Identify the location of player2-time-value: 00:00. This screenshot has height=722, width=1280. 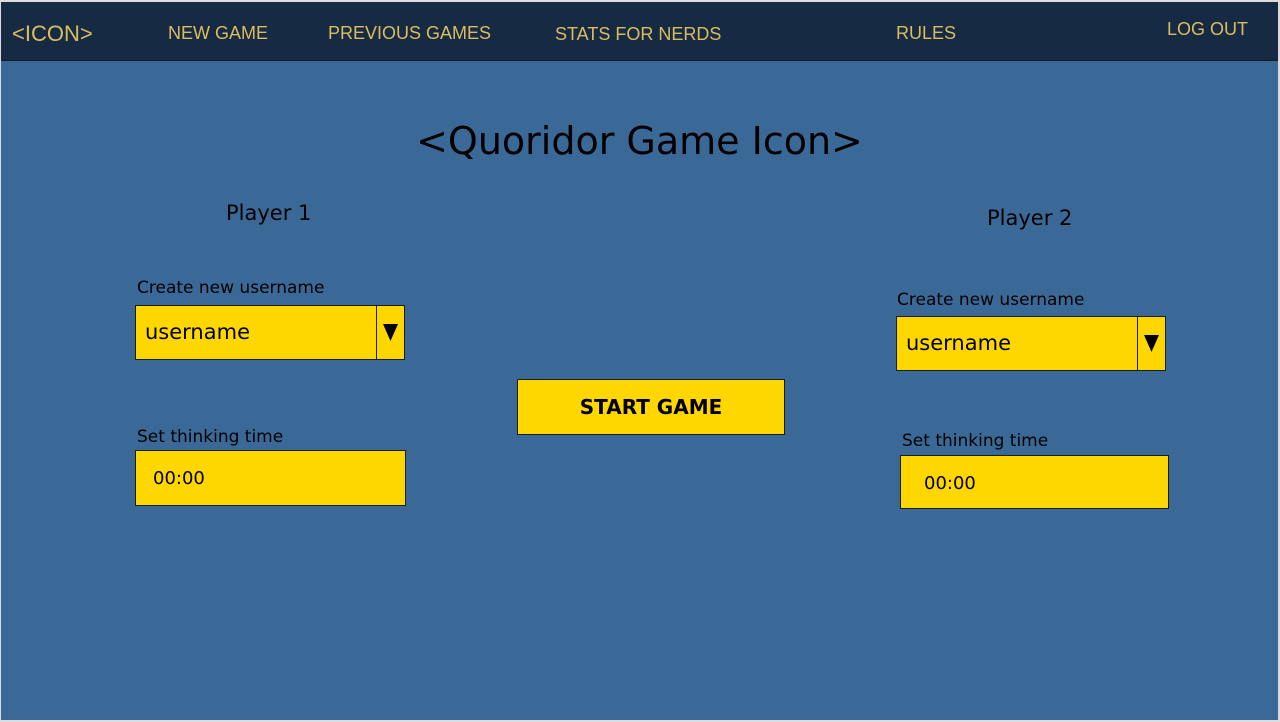
(950, 483).